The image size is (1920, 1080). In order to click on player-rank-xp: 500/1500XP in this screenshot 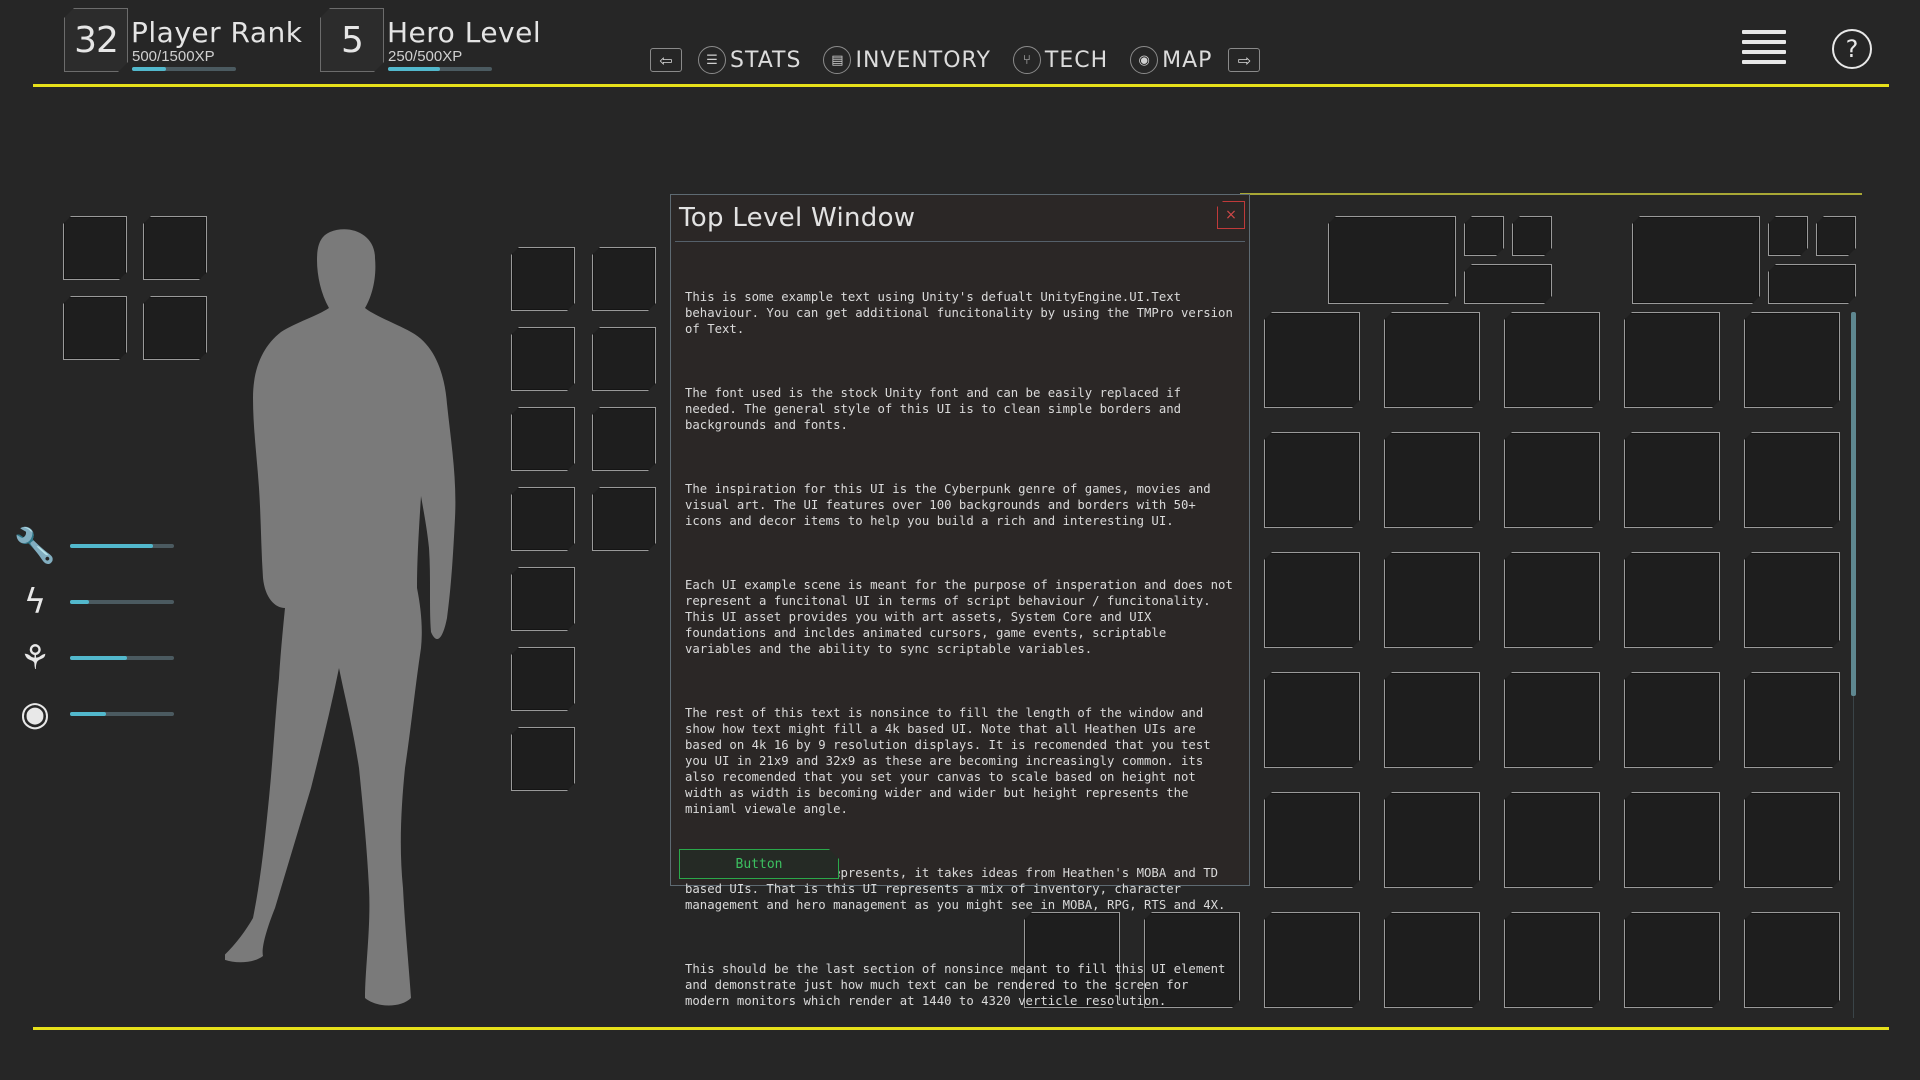, I will do `click(173, 56)`.